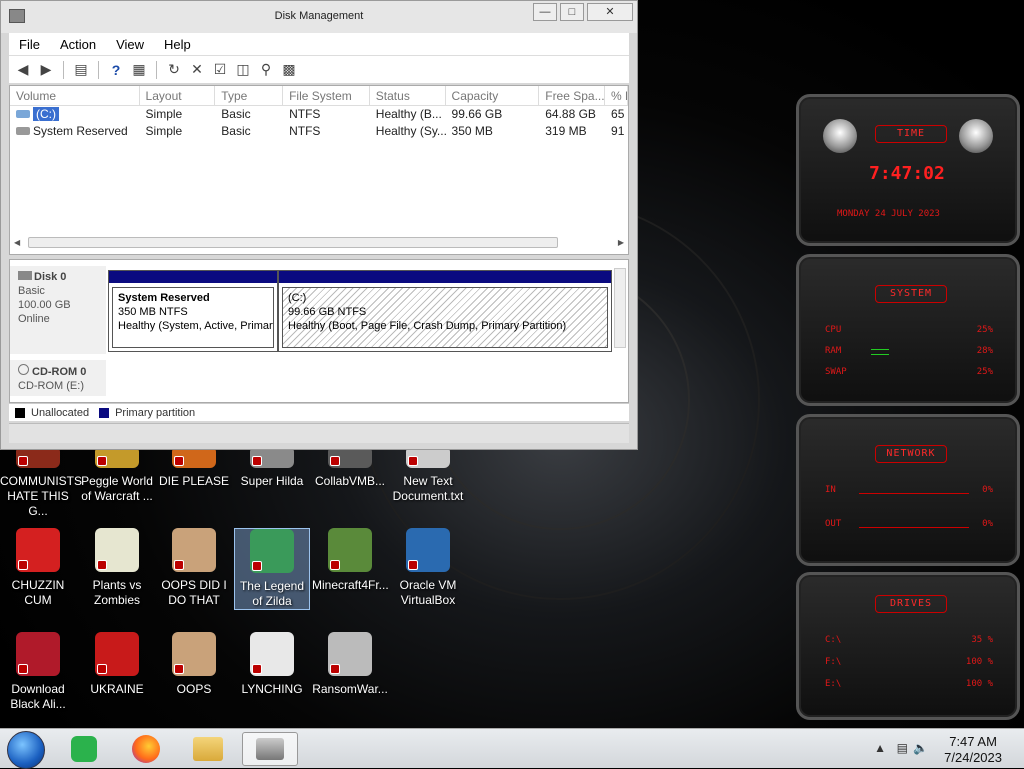  Describe the element at coordinates (266, 70) in the screenshot. I see `search-icon: ⚲` at that location.